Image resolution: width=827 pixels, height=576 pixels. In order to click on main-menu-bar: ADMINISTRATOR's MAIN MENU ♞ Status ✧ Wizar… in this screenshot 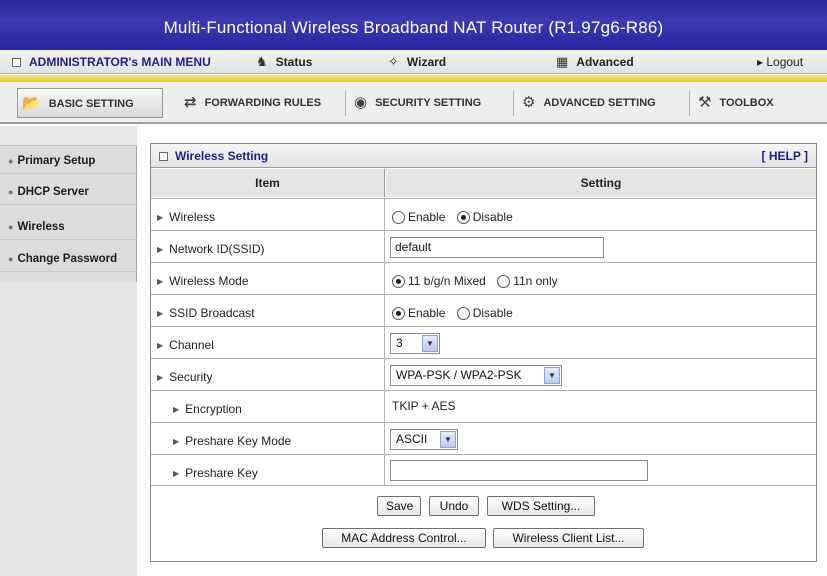, I will do `click(413, 62)`.